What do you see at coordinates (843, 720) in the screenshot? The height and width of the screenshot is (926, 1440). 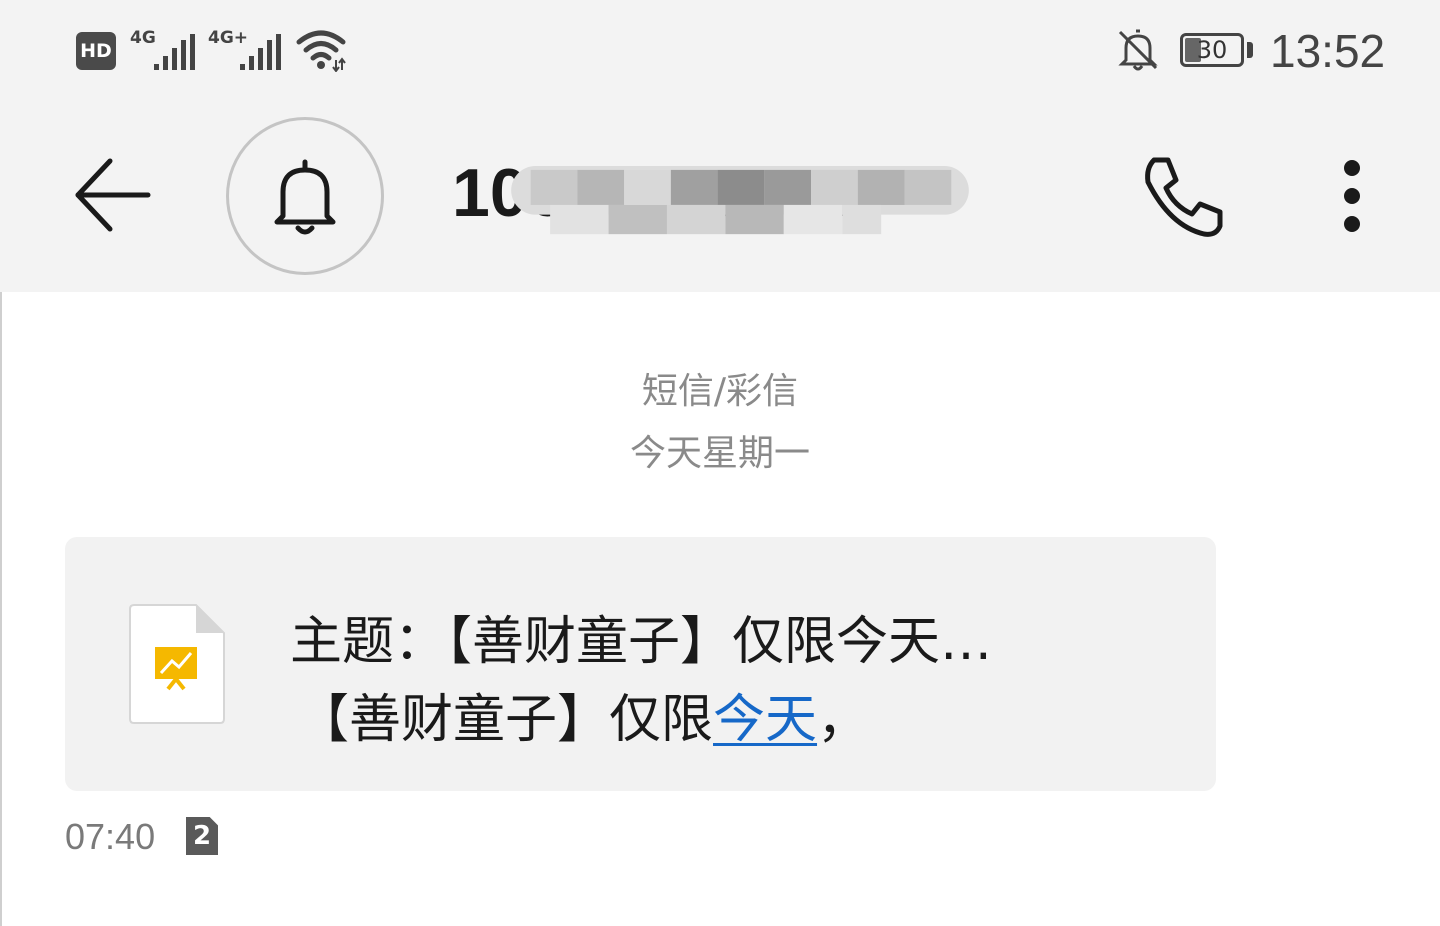 I see `message-body-suffix: ，` at bounding box center [843, 720].